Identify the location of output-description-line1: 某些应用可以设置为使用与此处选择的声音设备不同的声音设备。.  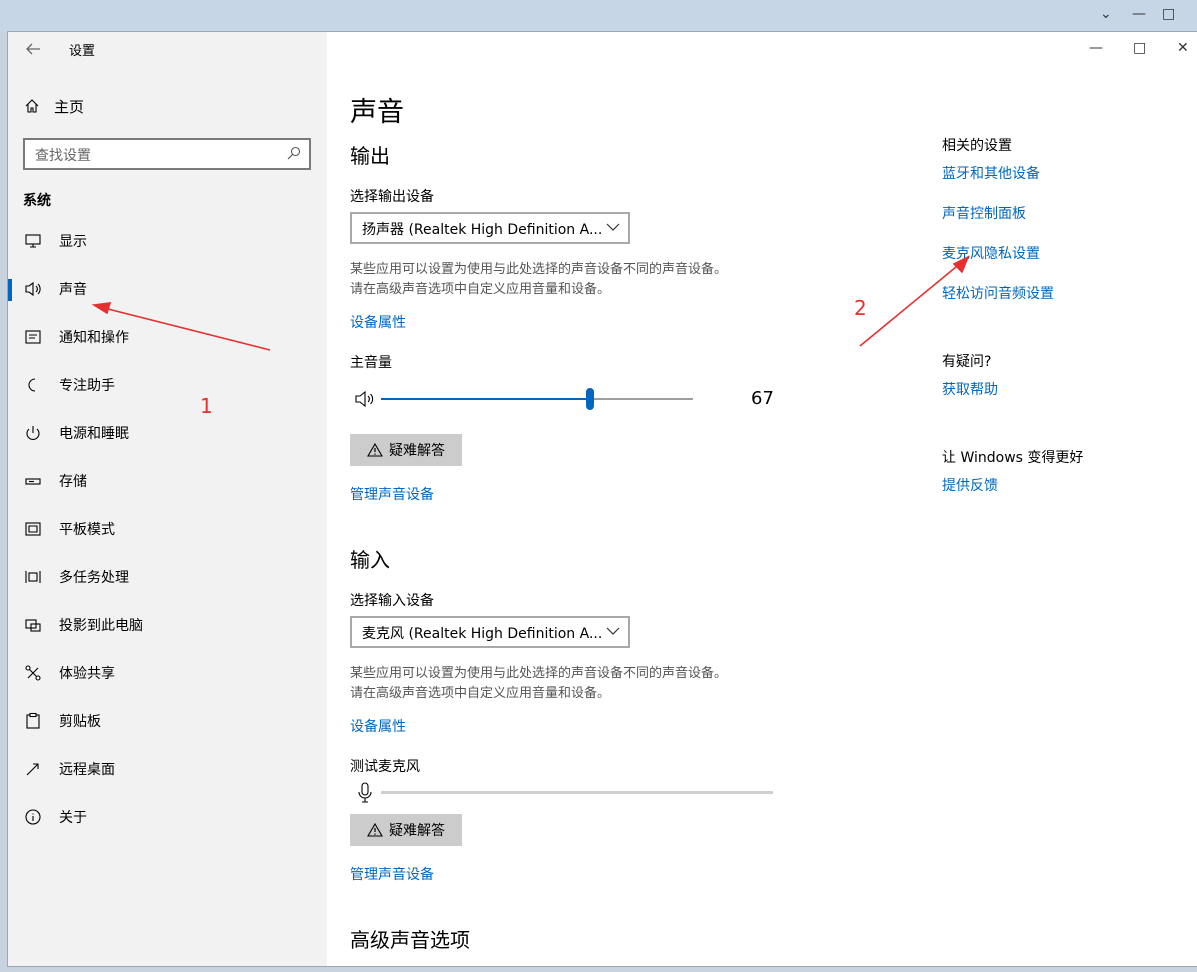
(539, 269).